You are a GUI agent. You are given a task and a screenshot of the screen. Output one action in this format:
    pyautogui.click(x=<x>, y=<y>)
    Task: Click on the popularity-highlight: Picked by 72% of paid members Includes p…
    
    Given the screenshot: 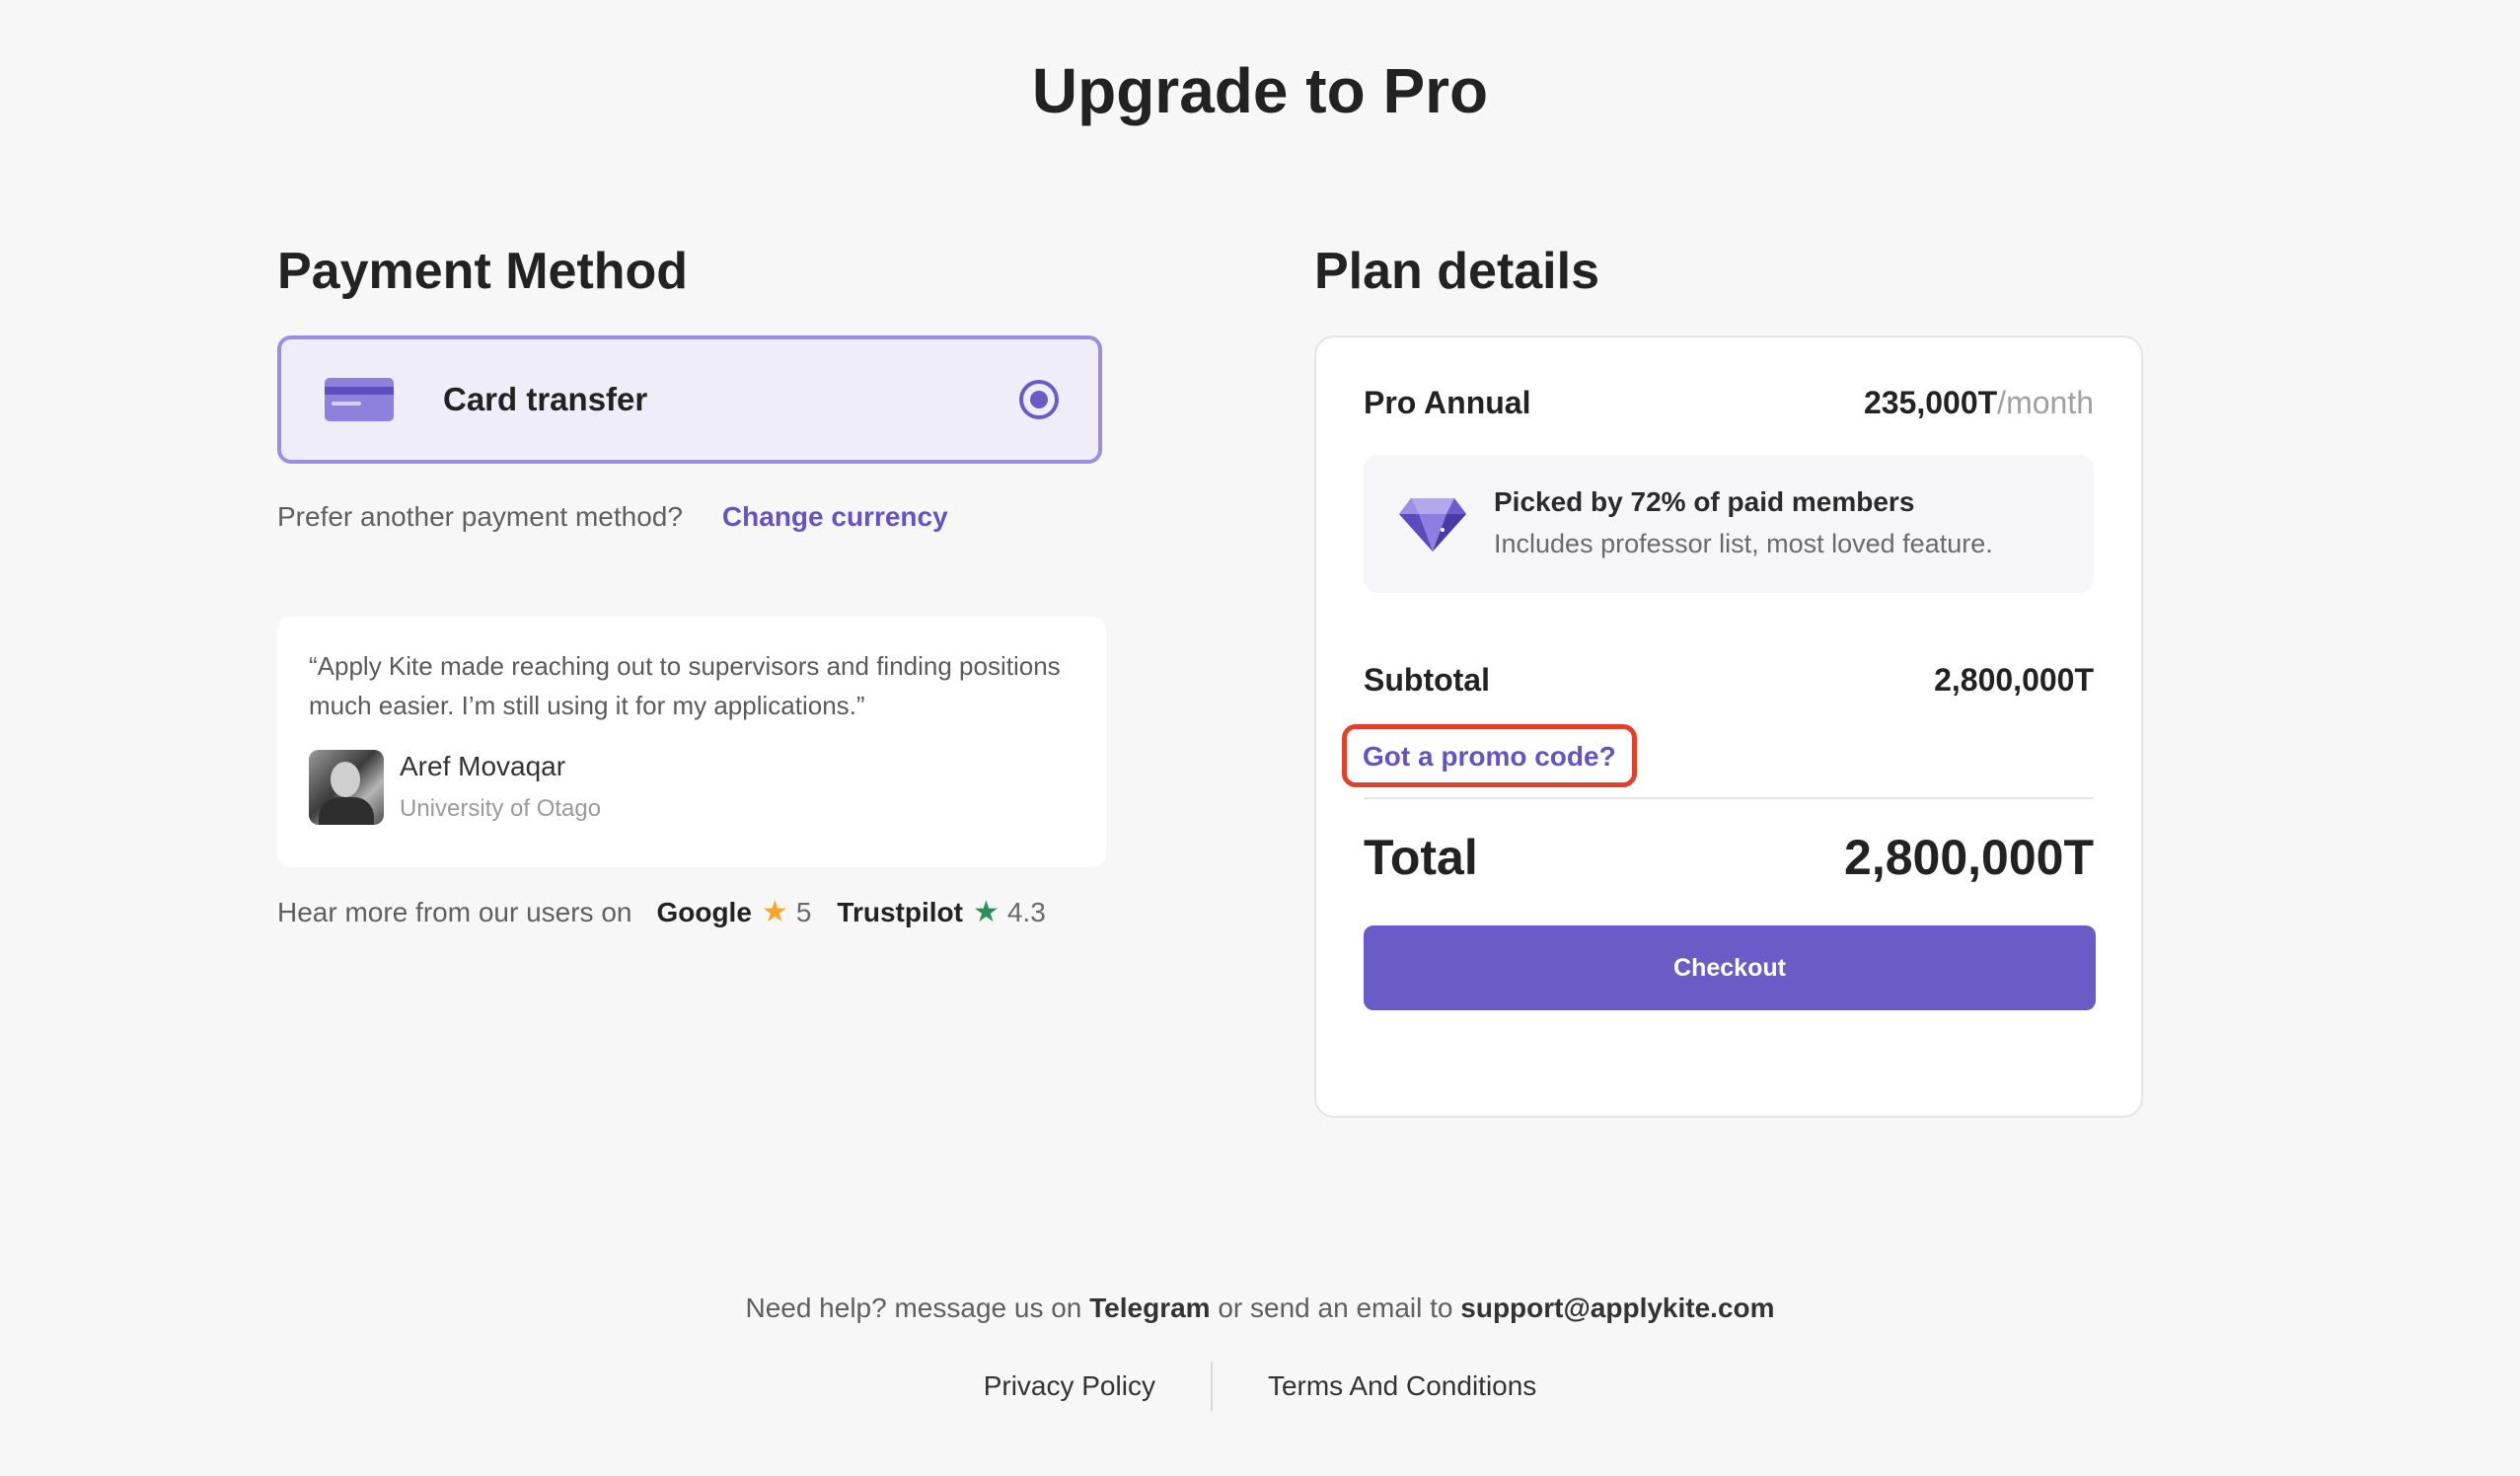 What is the action you would take?
    pyautogui.click(x=1729, y=524)
    